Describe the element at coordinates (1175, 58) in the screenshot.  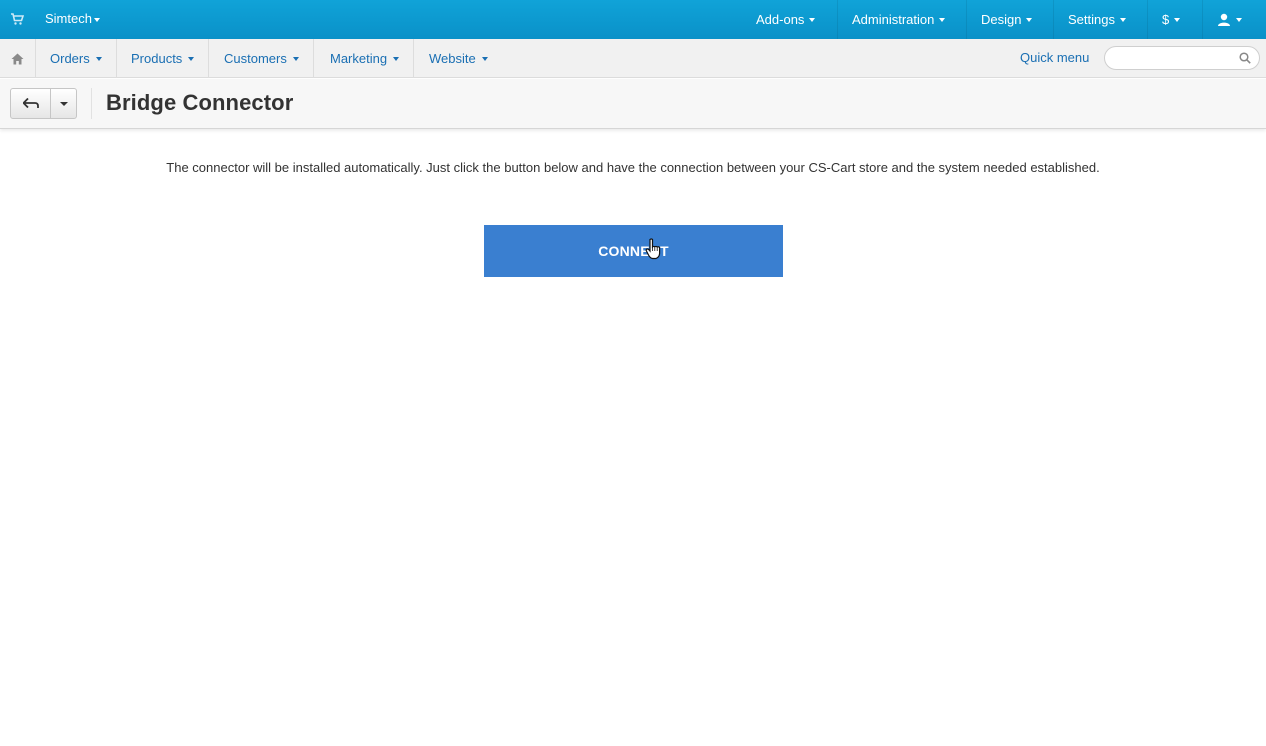
I see `search-input` at that location.